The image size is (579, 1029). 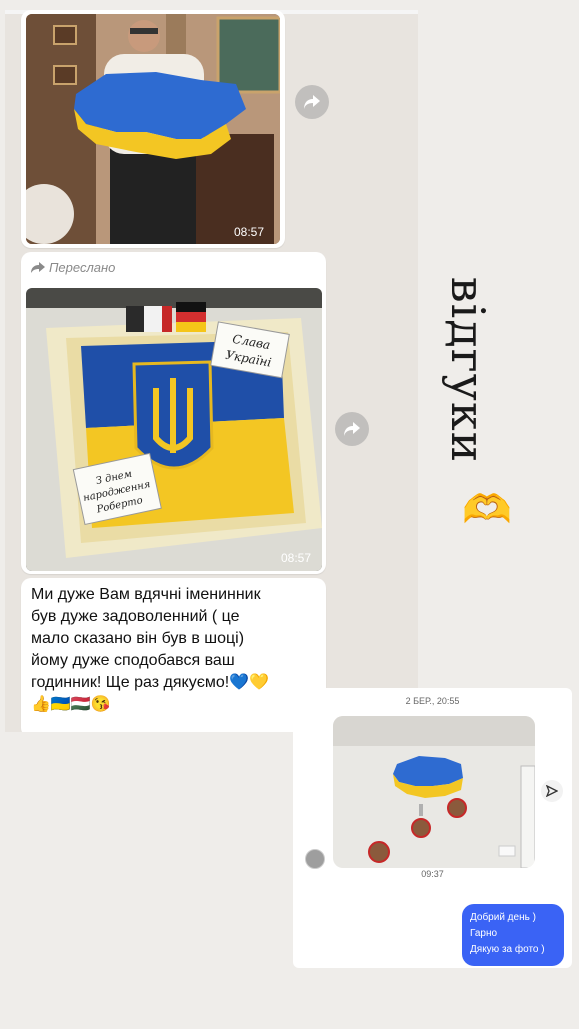 I want to click on dm-share-button, so click(x=552, y=791).